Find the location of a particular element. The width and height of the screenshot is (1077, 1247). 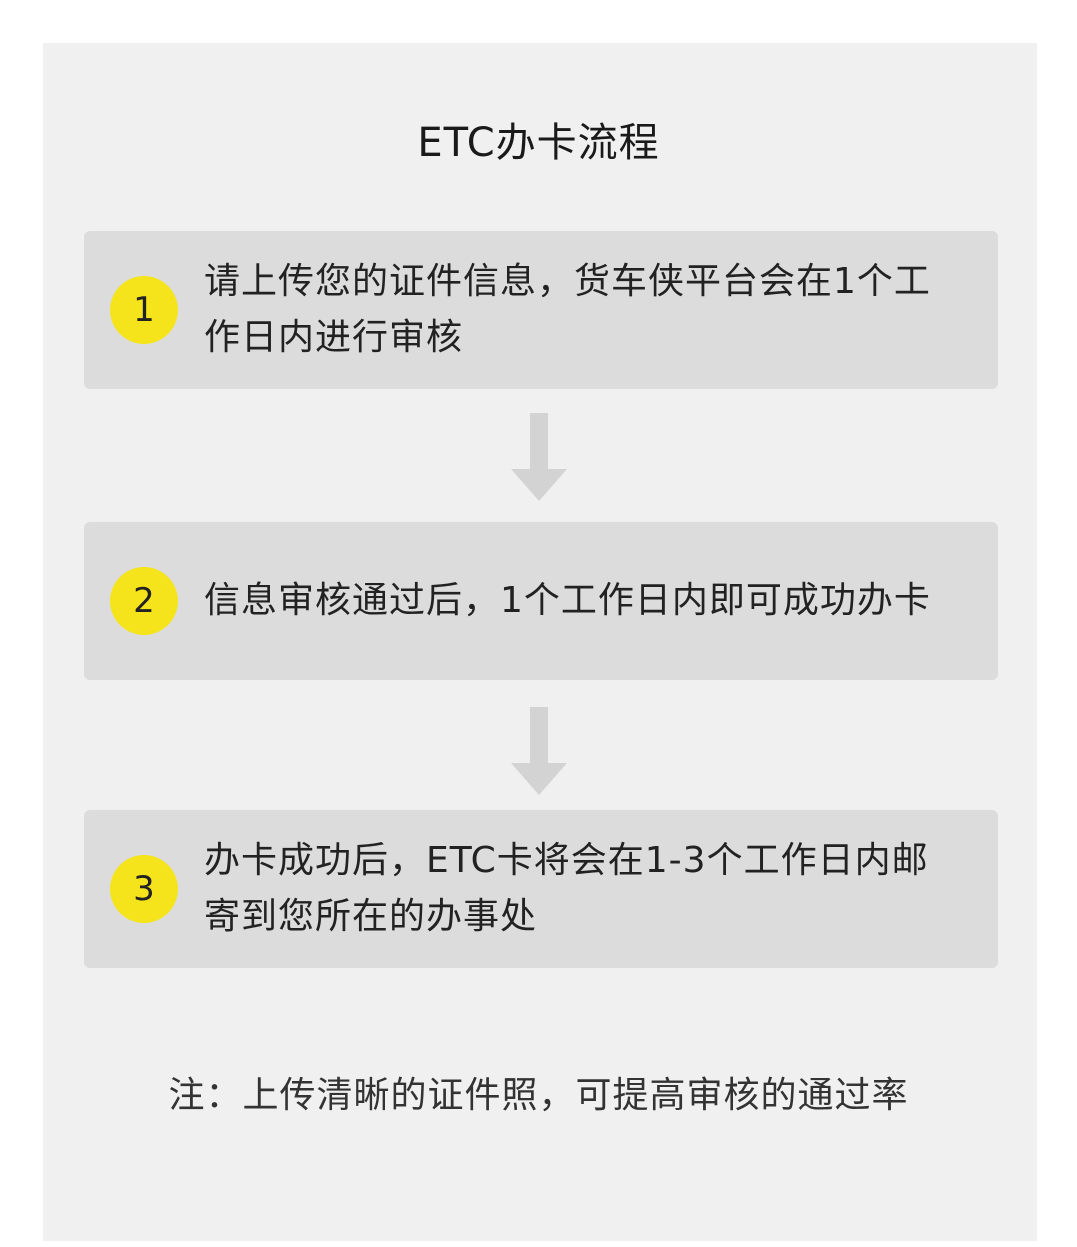

step-1-box: 1 请上传您的证件信息，货车侠平台会在1个工作日内进行审核 is located at coordinates (541, 310).